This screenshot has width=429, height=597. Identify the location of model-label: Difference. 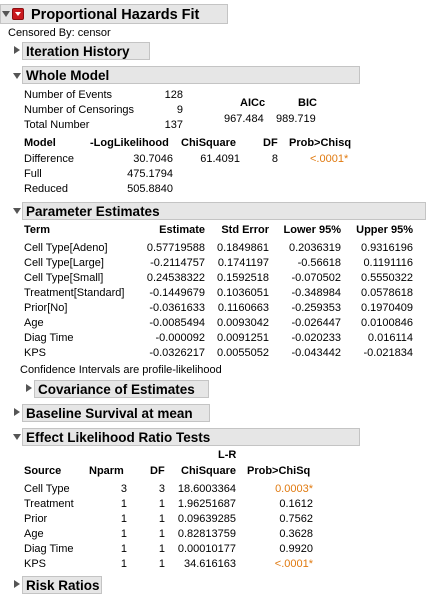
(49, 159).